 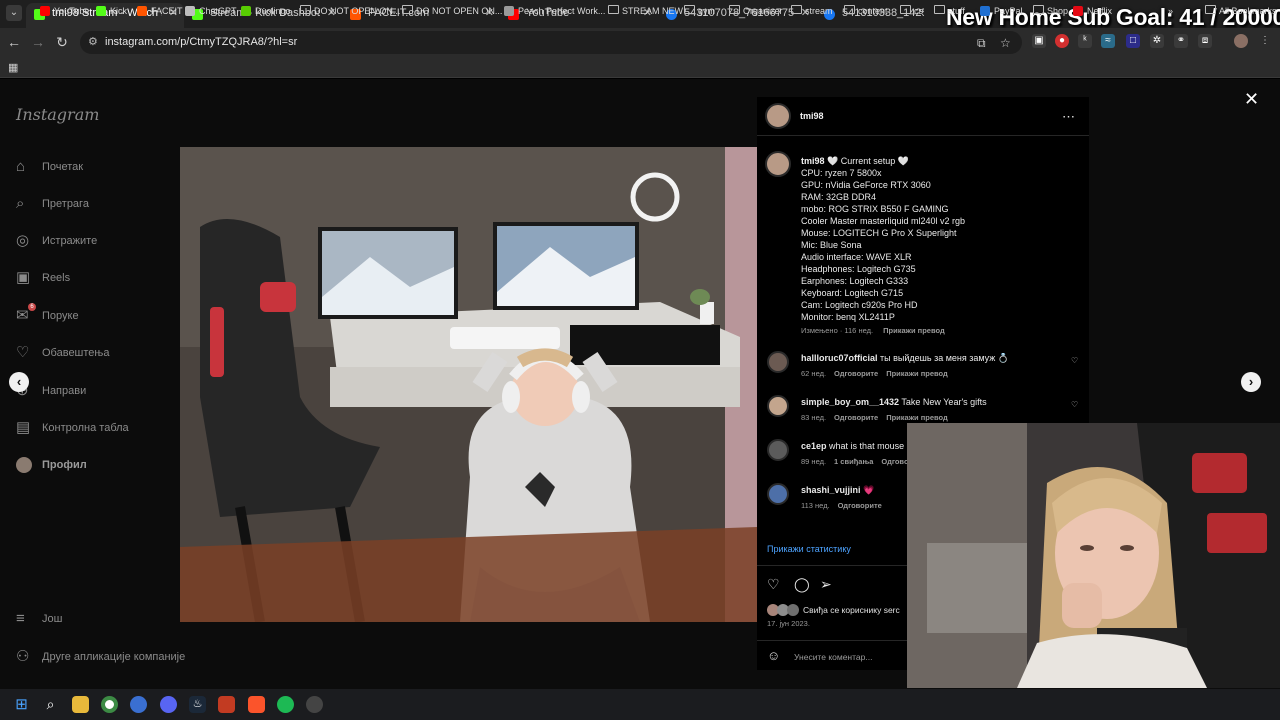 What do you see at coordinates (57, 114) in the screenshot?
I see `instagram-logo: Instagram` at bounding box center [57, 114].